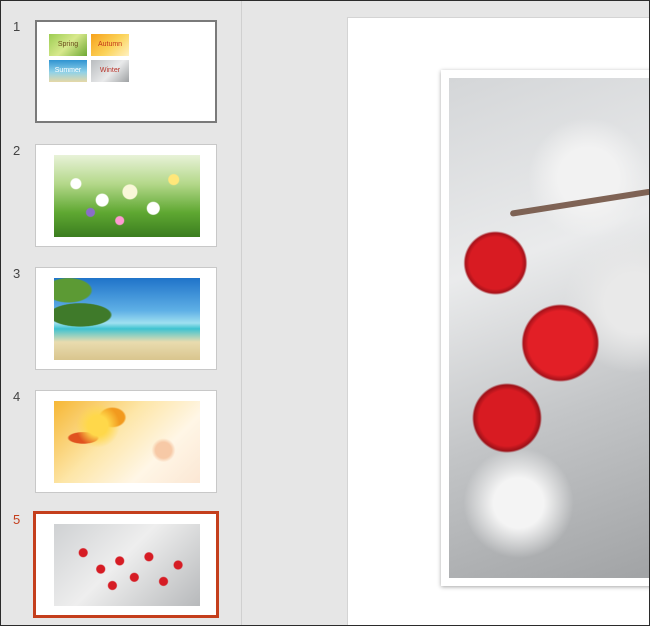 Image resolution: width=650 pixels, height=626 pixels. Describe the element at coordinates (110, 71) in the screenshot. I see `winter-tile: Winter` at that location.